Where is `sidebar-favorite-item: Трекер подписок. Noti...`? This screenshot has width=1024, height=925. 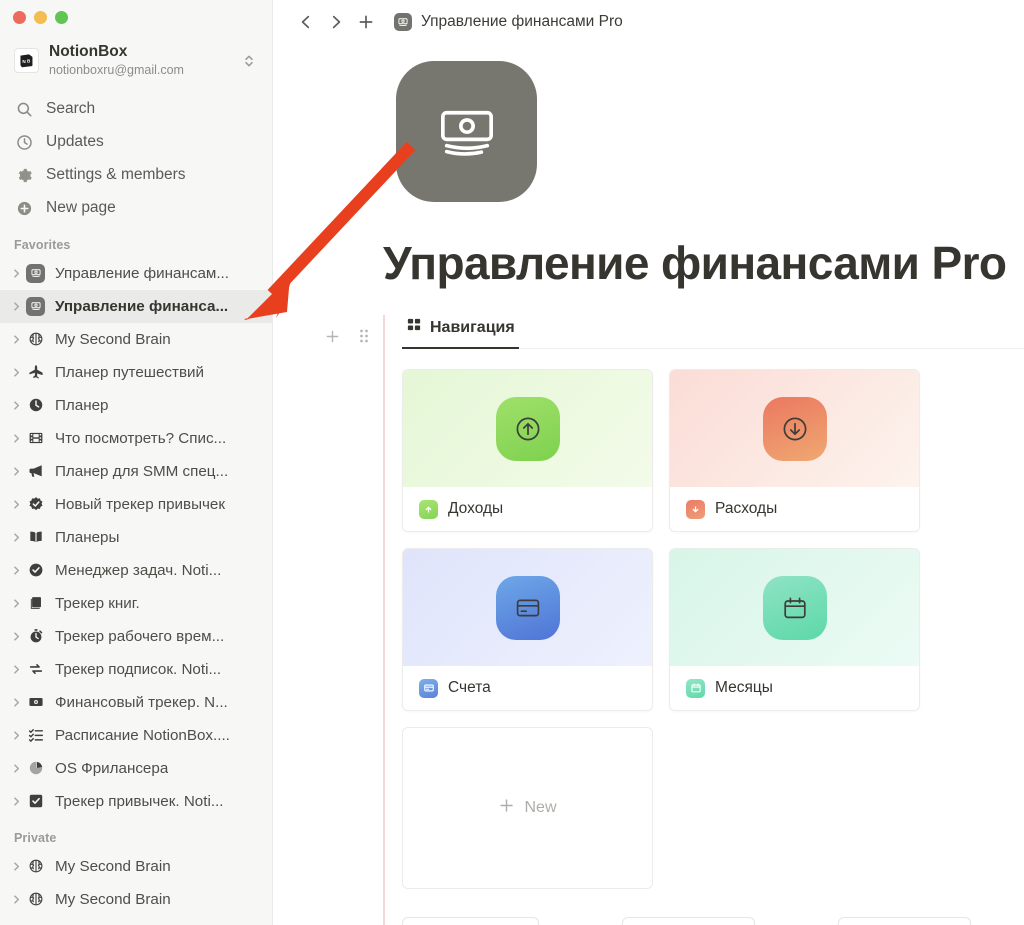
sidebar-favorite-item: Трекер подписок. Noti... is located at coordinates (136, 669).